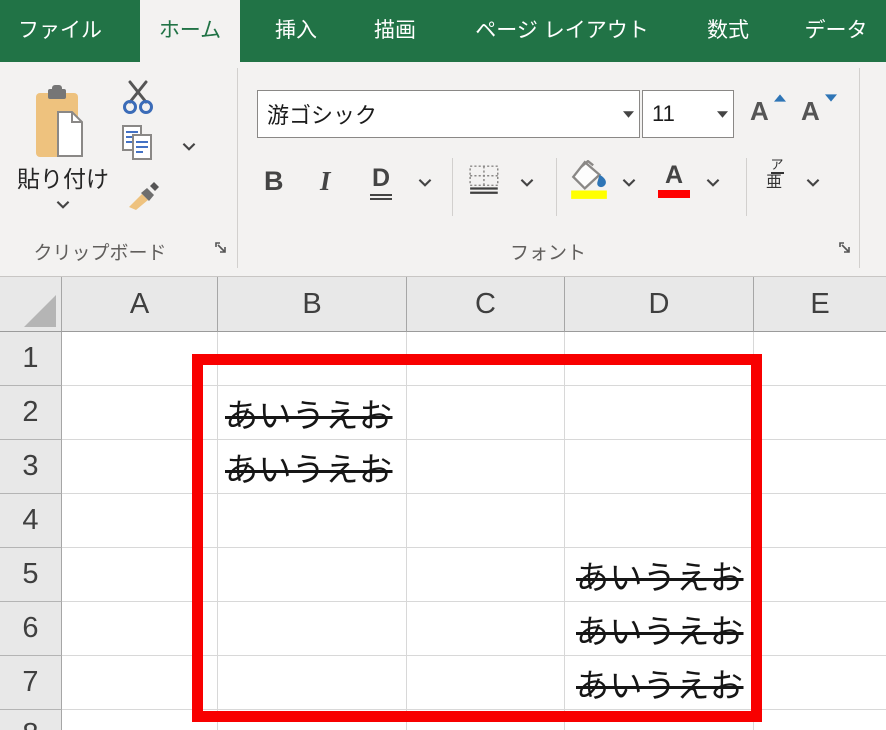 The image size is (886, 730). What do you see at coordinates (659, 359) in the screenshot?
I see `cell-D1` at bounding box center [659, 359].